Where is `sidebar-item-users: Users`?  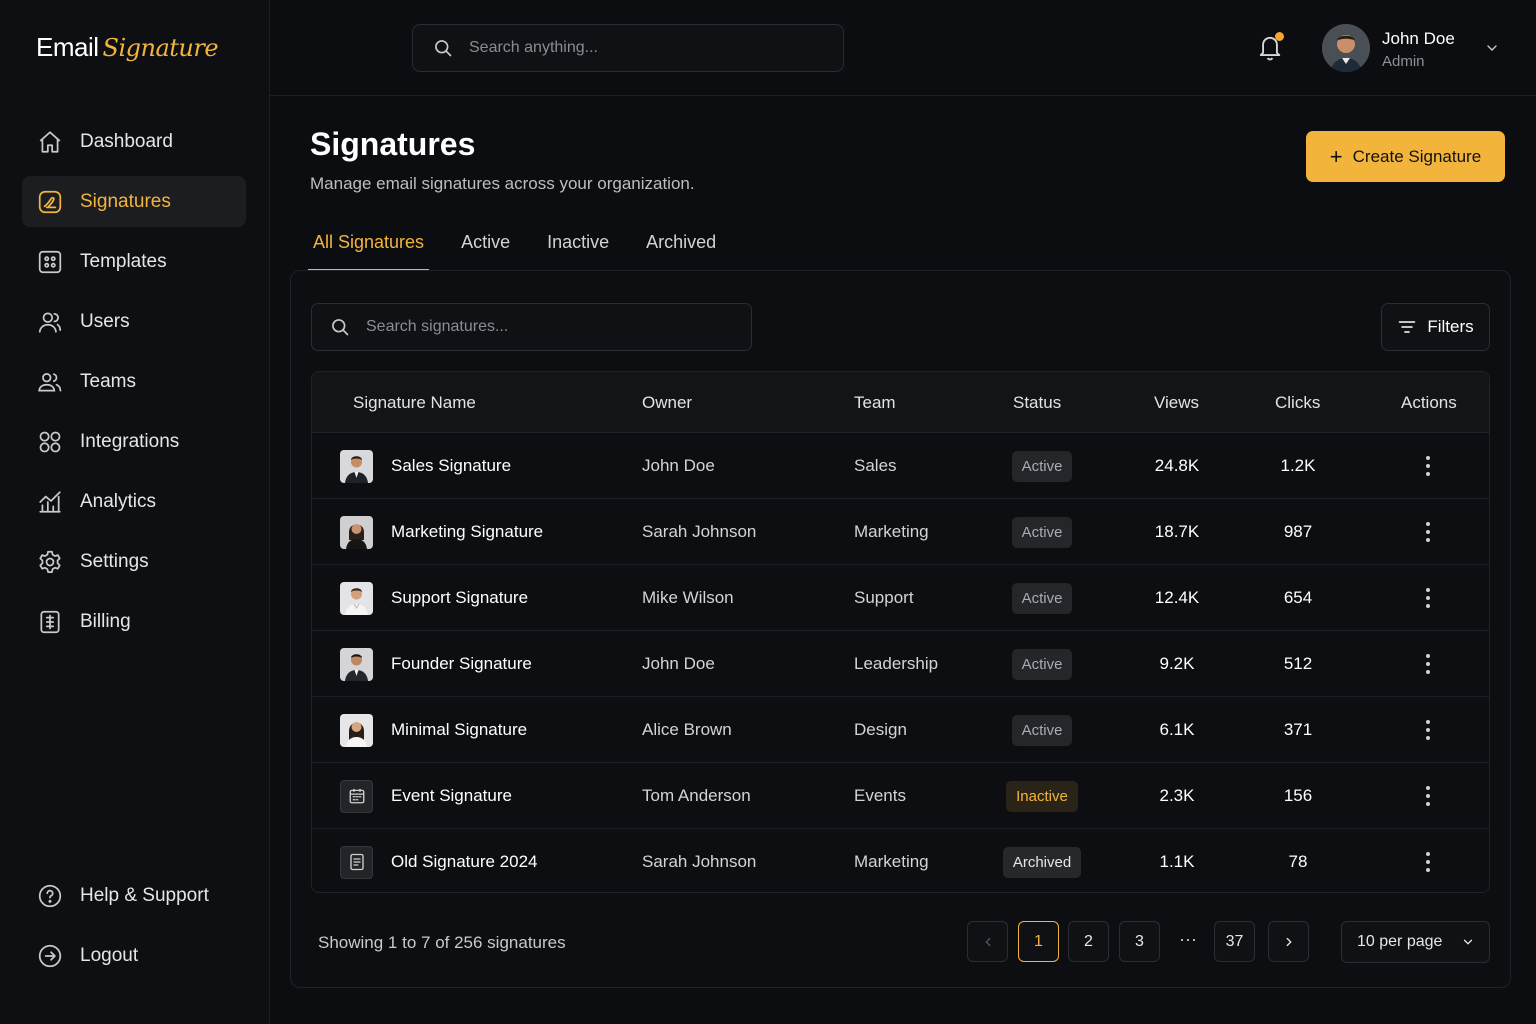
sidebar-item-users: Users is located at coordinates (134, 321).